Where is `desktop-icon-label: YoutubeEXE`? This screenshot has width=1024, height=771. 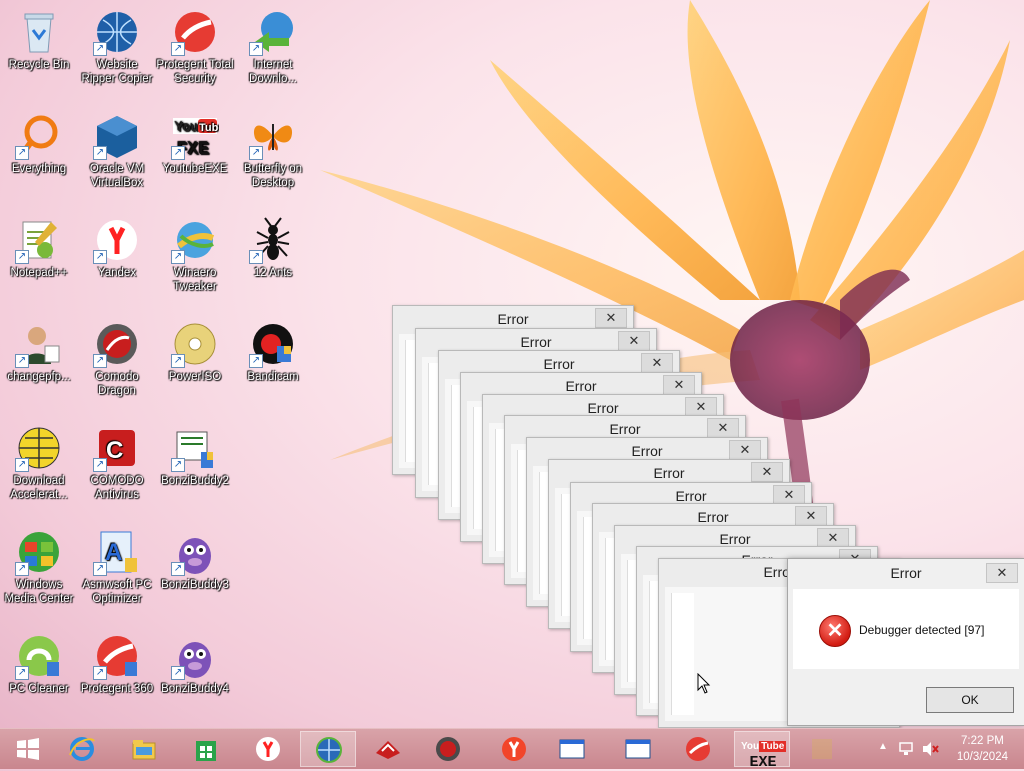
desktop-icon-label: YoutubeEXE is located at coordinates (195, 169).